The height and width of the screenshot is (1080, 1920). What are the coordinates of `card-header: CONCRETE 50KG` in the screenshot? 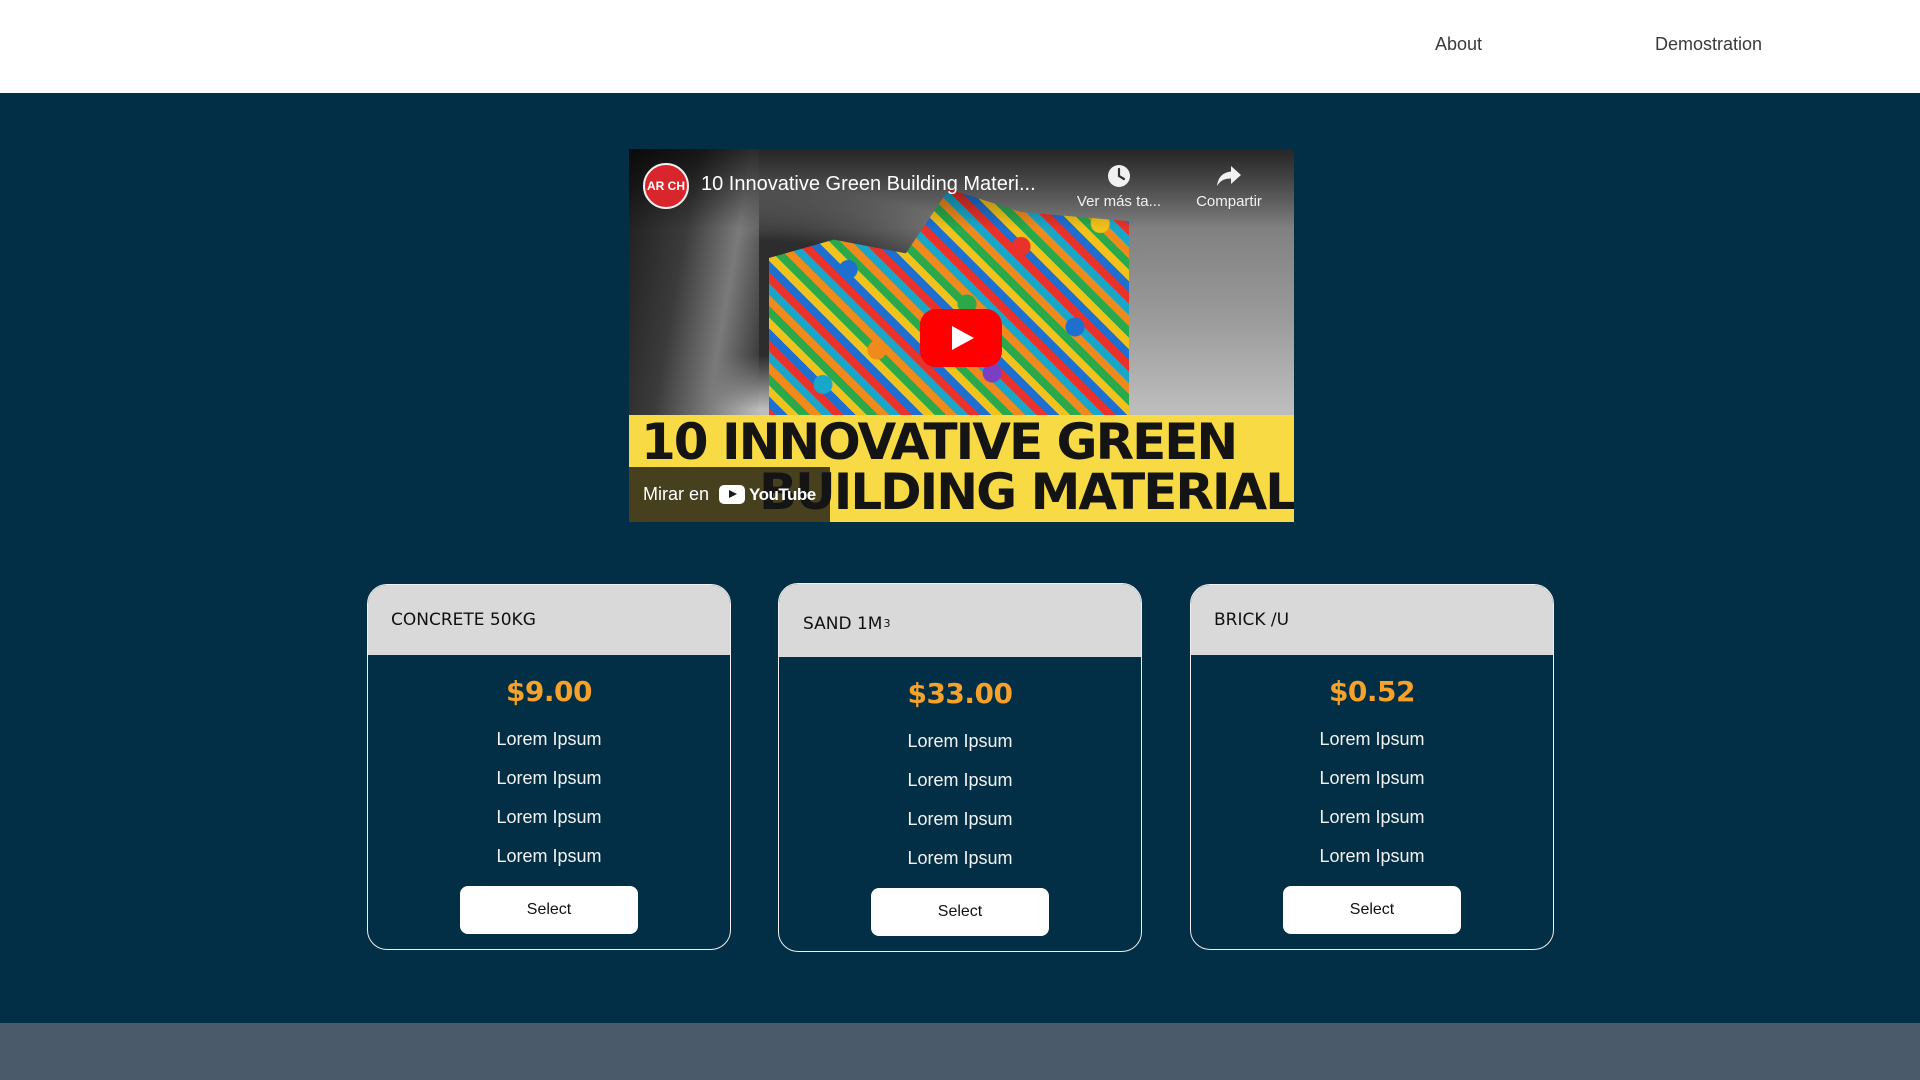 It's located at (549, 620).